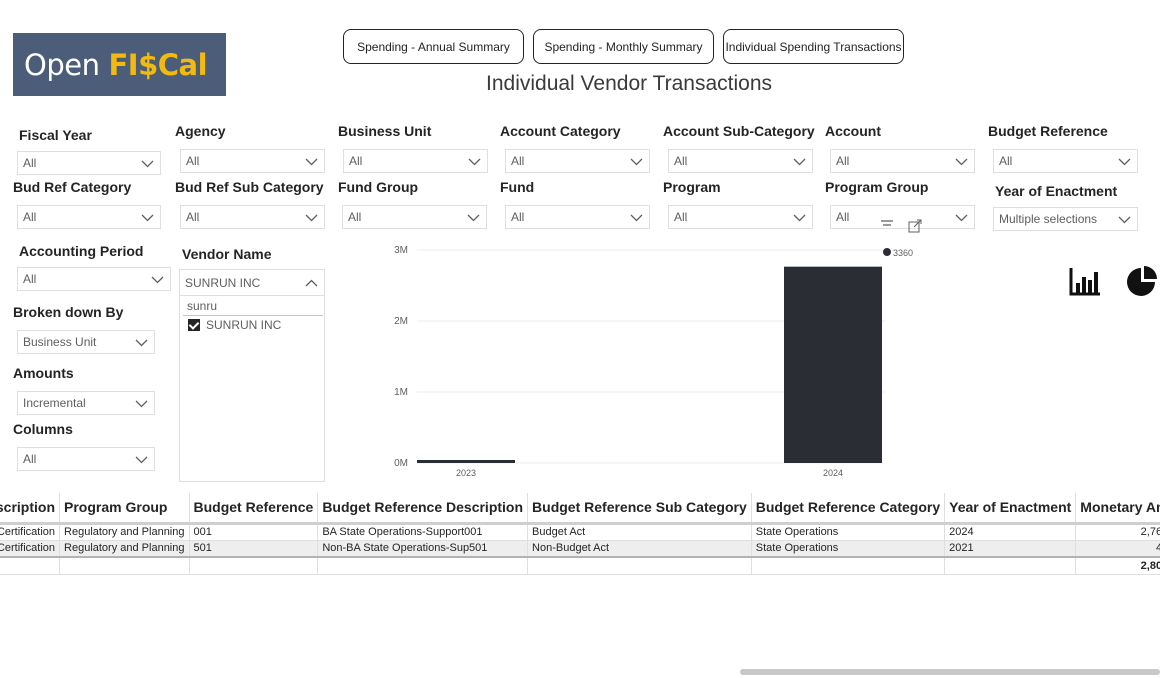 This screenshot has width=1160, height=678. I want to click on program-group-label: Program Group, so click(877, 187).